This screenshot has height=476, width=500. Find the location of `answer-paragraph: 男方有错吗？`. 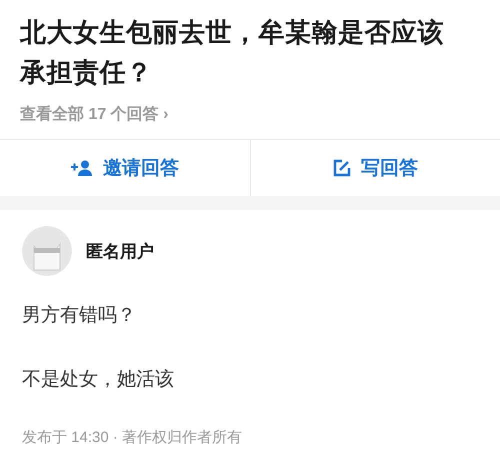

answer-paragraph: 男方有错吗？ is located at coordinates (79, 316).